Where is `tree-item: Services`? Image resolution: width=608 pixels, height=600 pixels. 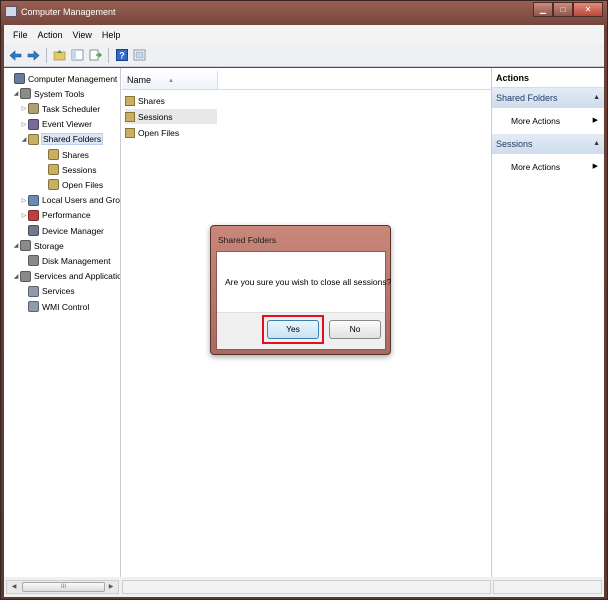
tree-item: Services is located at coordinates (47, 291).